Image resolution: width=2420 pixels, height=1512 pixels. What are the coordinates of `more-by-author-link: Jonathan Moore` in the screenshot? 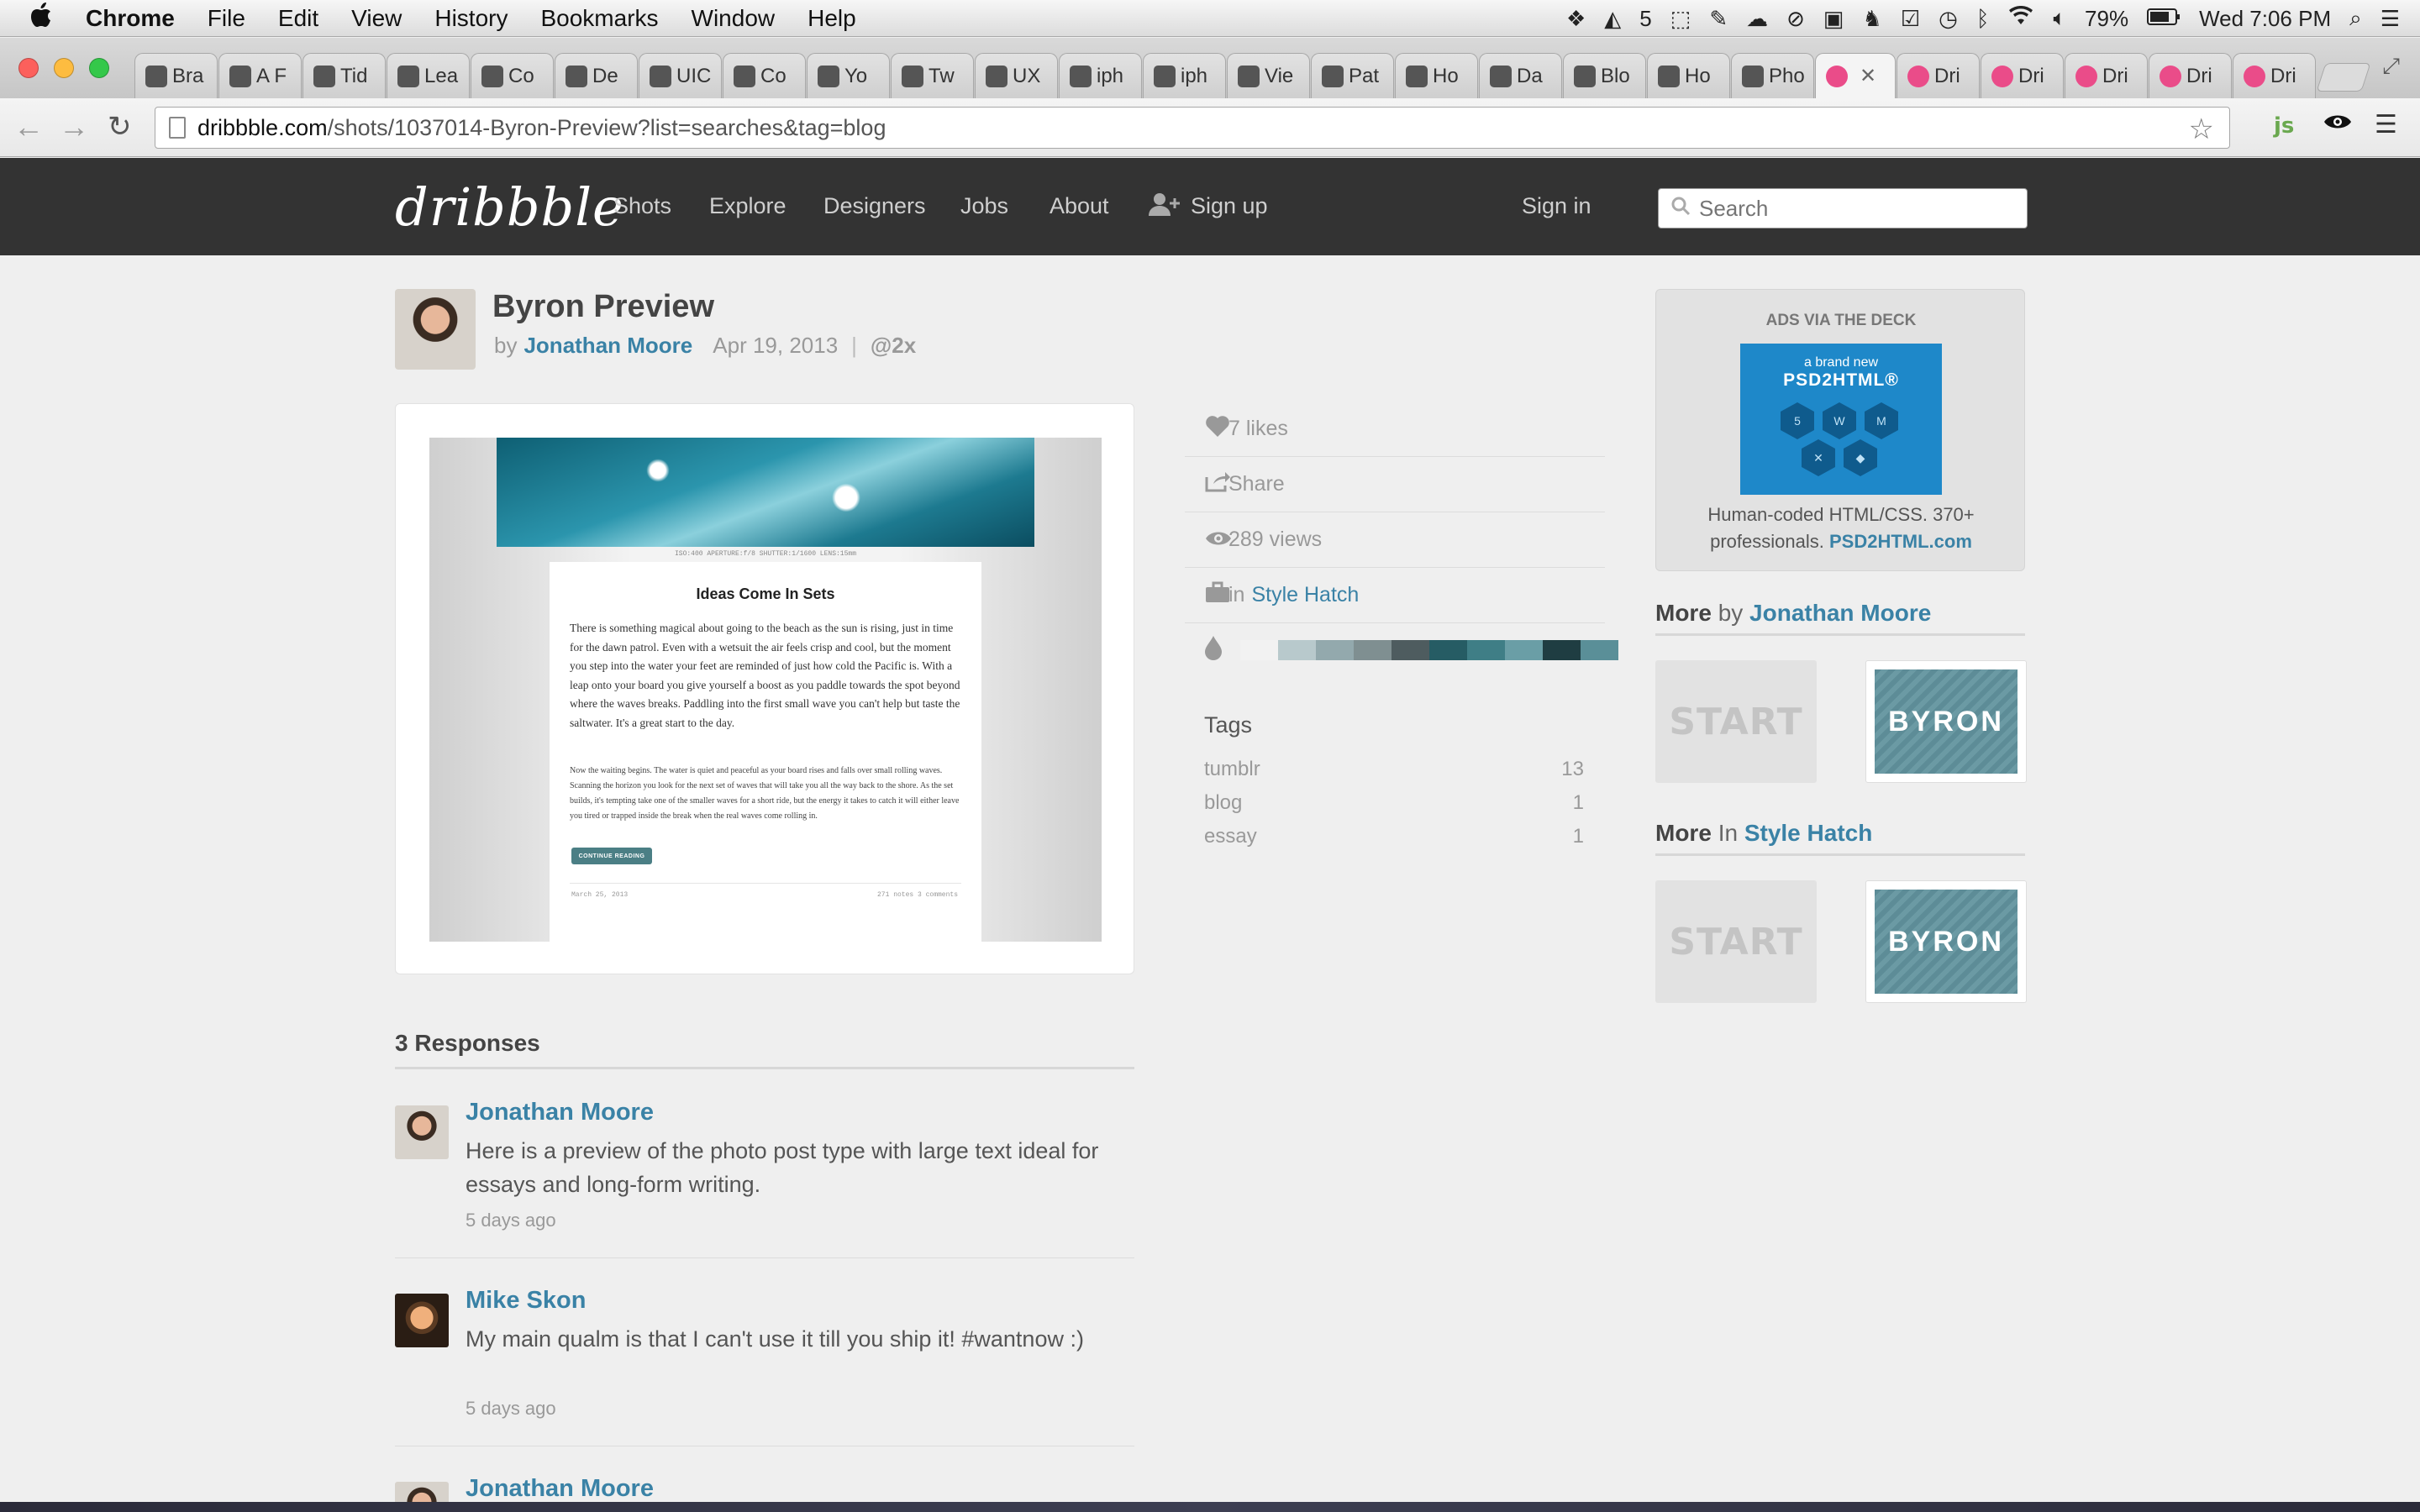 It's located at (1840, 613).